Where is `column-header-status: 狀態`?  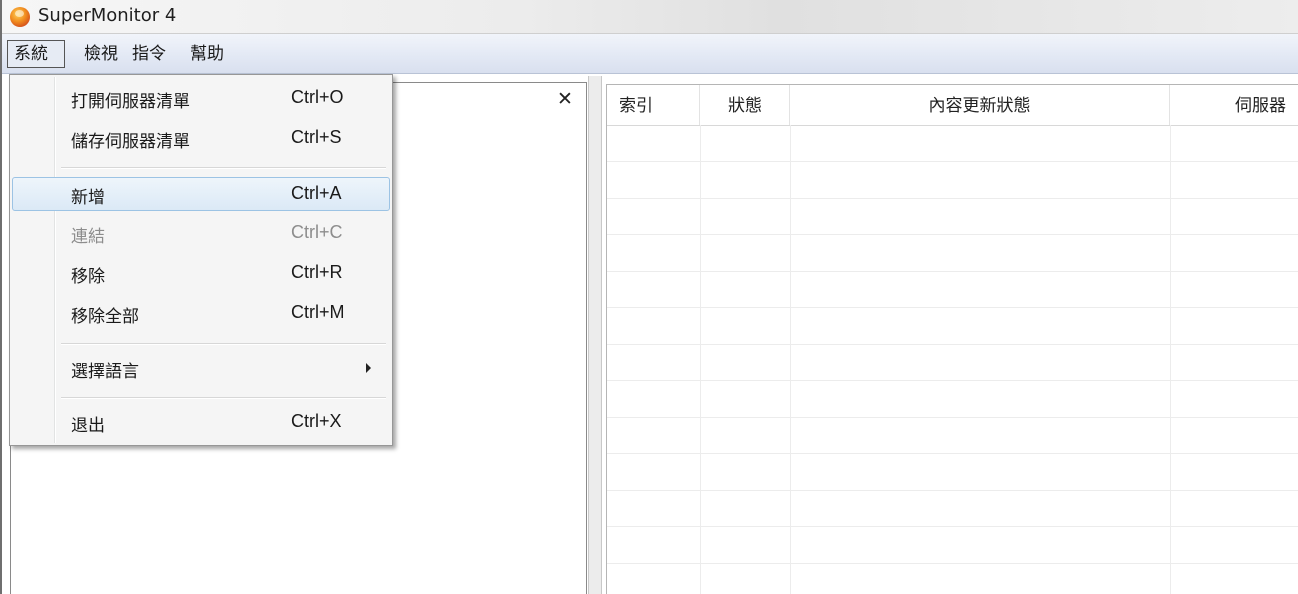 column-header-status: 狀態 is located at coordinates (745, 105).